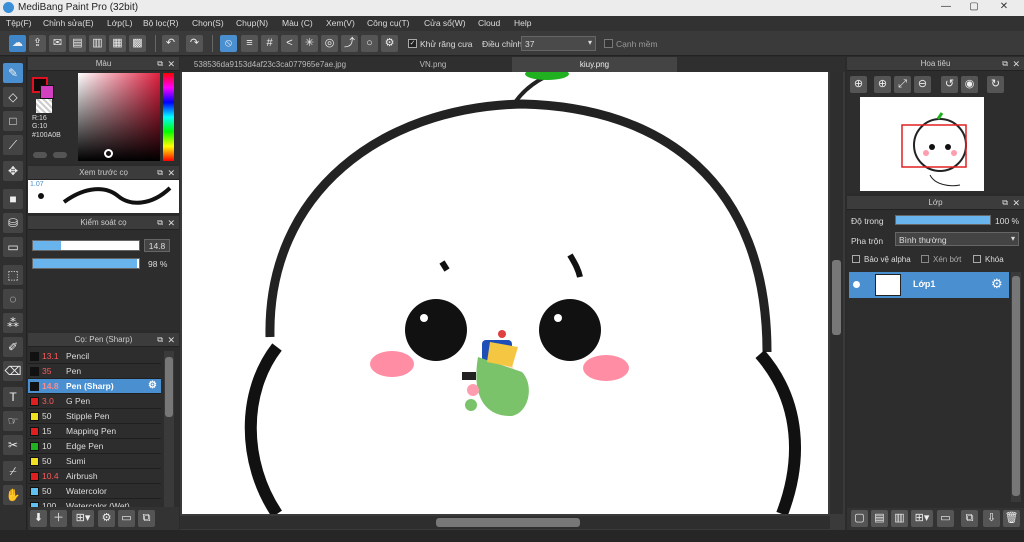 This screenshot has height=542, width=1024. Describe the element at coordinates (83, 518) in the screenshot. I see `add-brush-menu-icon: ⊞▾` at that location.